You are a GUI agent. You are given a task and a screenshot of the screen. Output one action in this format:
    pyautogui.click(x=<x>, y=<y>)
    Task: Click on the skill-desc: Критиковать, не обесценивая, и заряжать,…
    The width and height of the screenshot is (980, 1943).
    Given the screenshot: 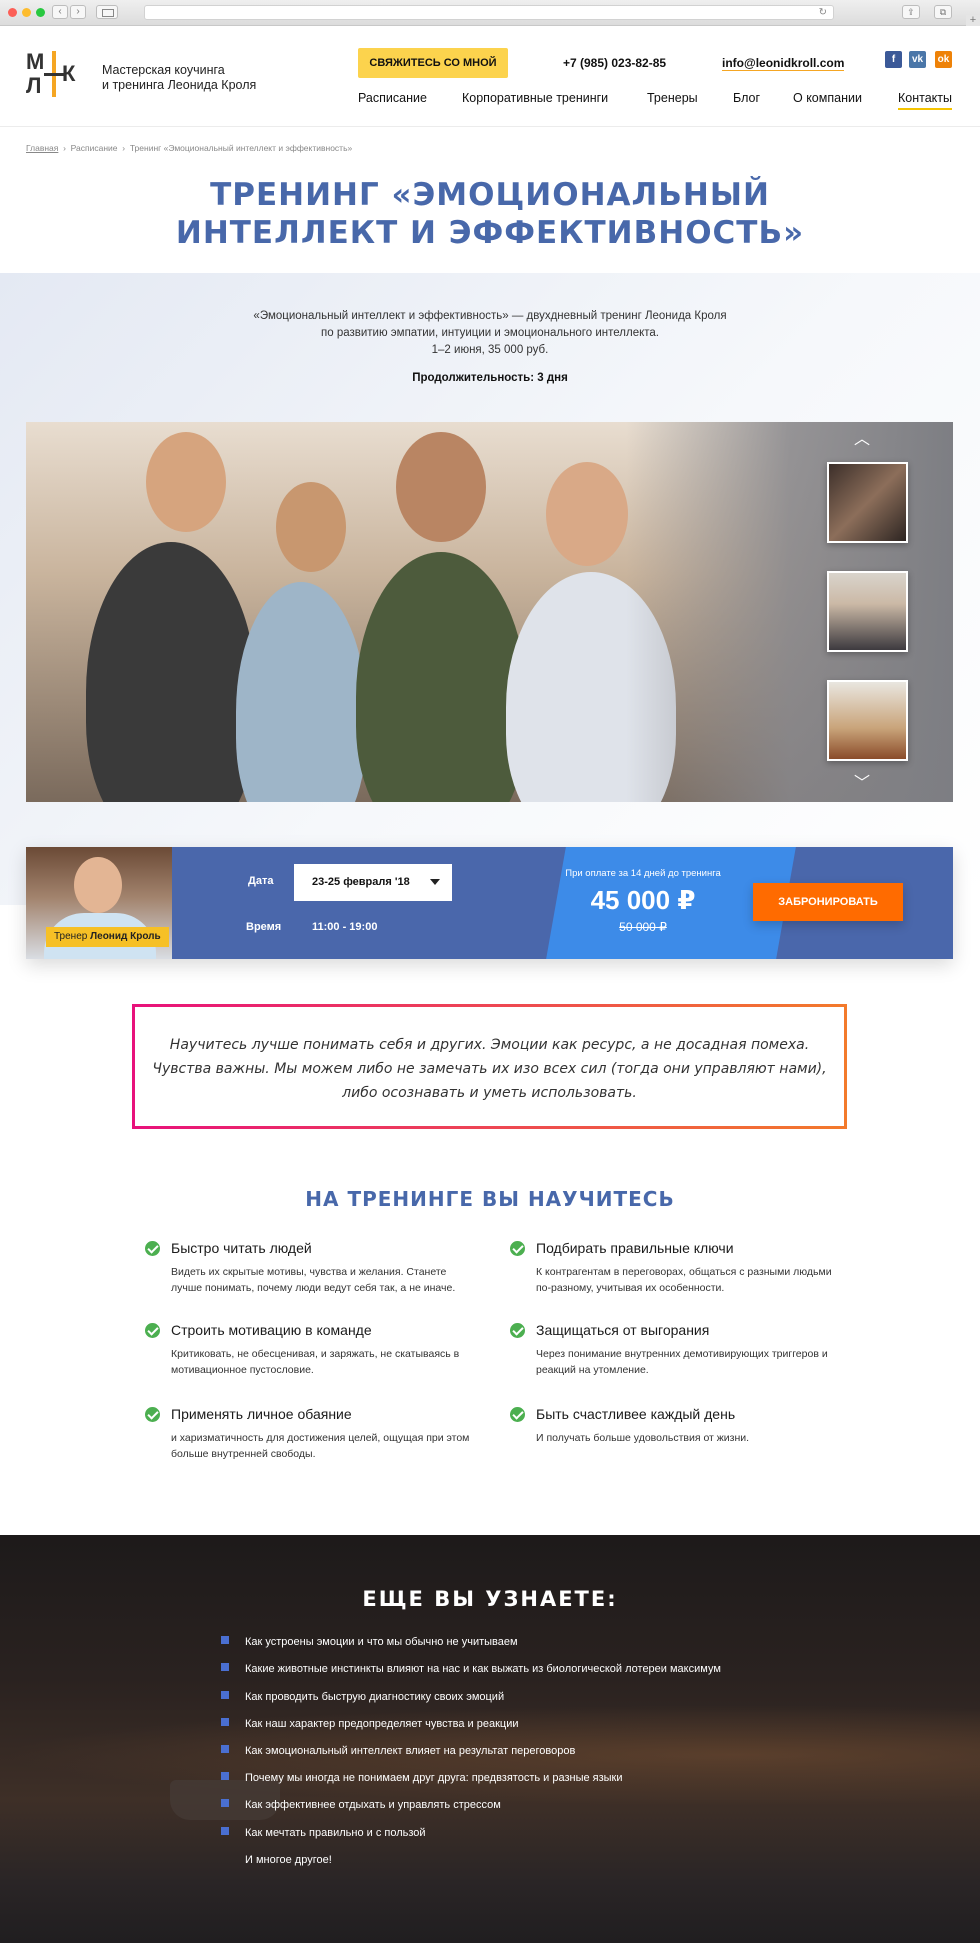 What is the action you would take?
    pyautogui.click(x=315, y=1362)
    